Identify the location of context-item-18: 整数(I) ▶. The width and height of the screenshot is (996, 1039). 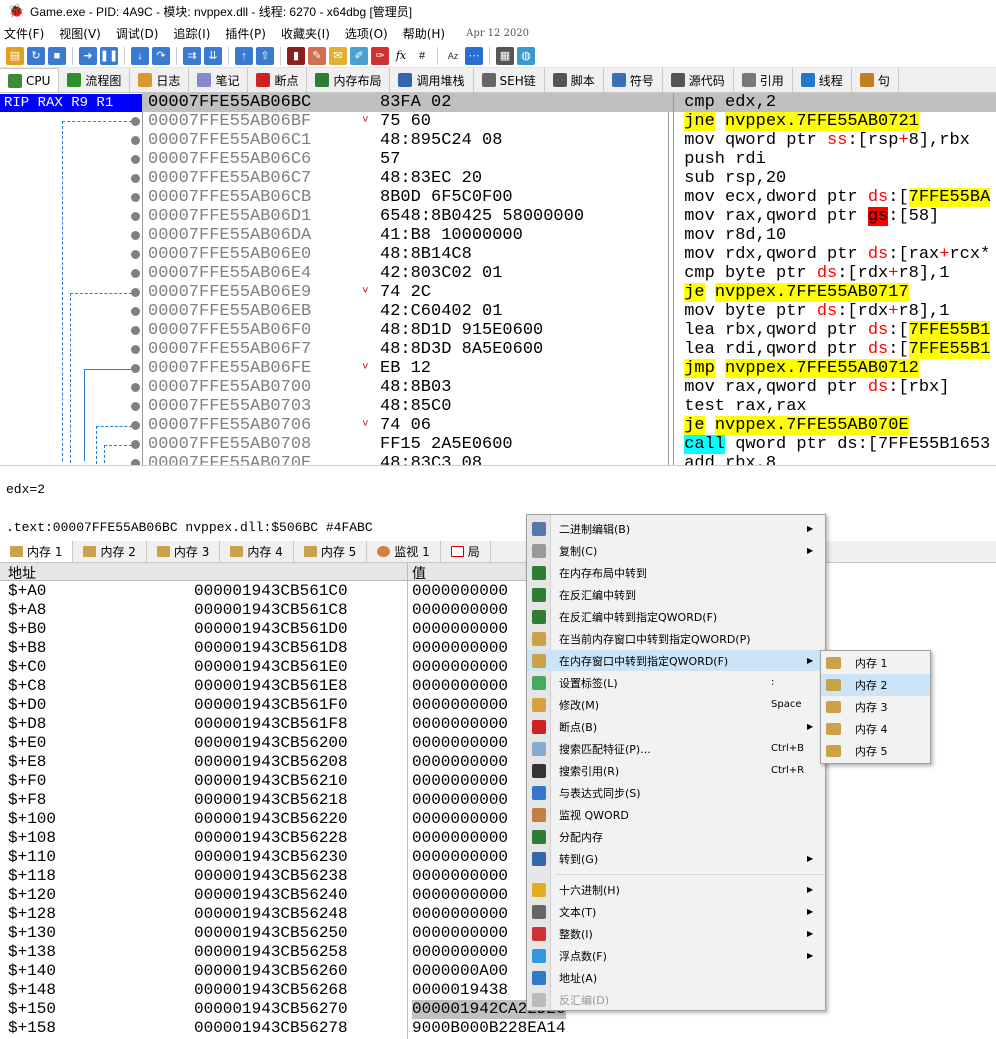
(676, 933).